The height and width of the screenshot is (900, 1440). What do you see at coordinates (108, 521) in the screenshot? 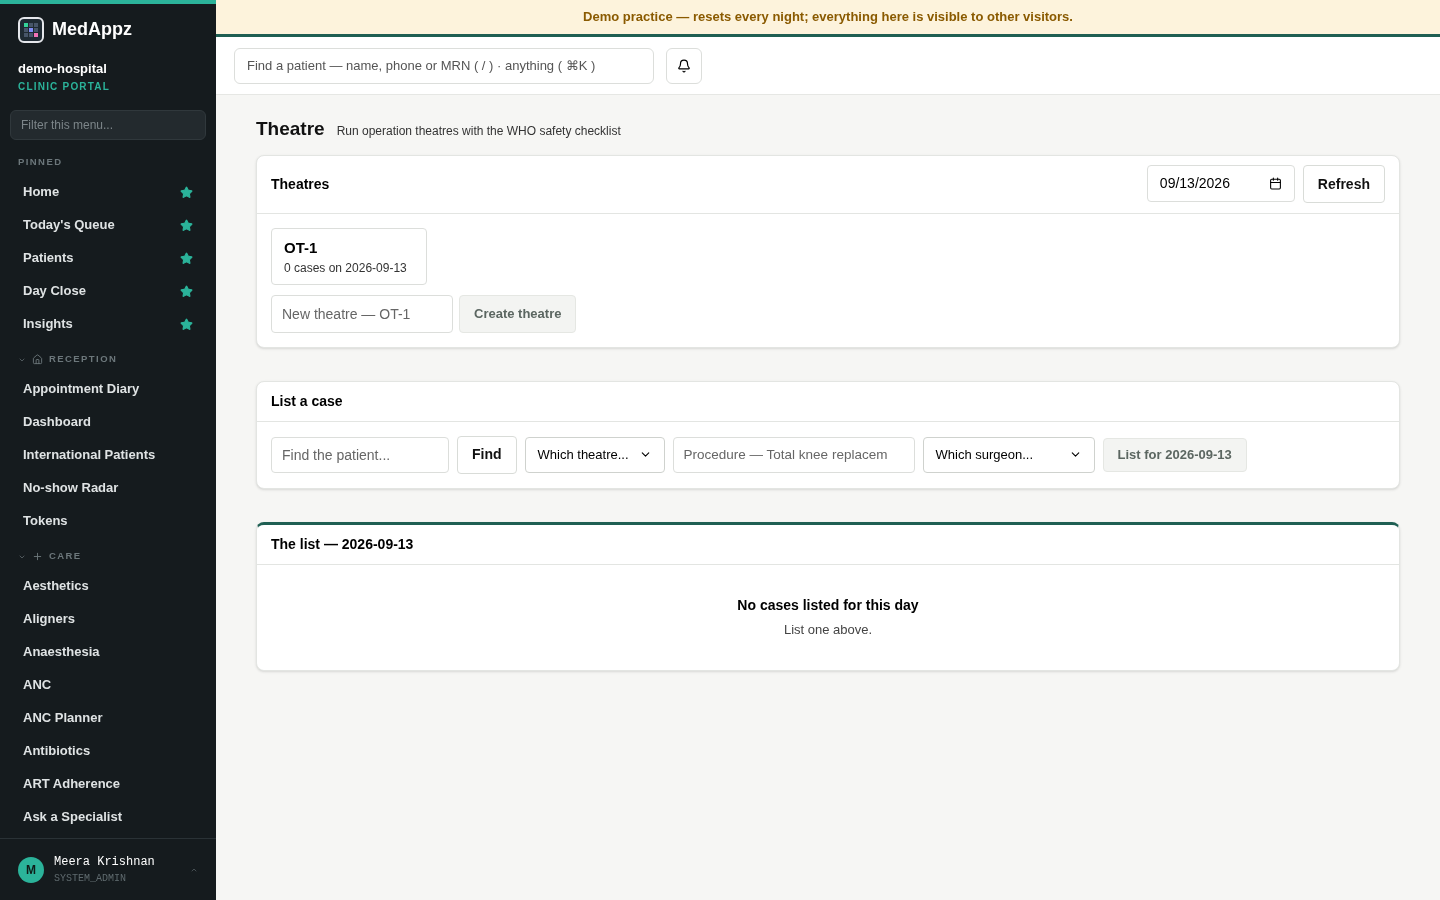
I see `sidebar-item: Tokens` at bounding box center [108, 521].